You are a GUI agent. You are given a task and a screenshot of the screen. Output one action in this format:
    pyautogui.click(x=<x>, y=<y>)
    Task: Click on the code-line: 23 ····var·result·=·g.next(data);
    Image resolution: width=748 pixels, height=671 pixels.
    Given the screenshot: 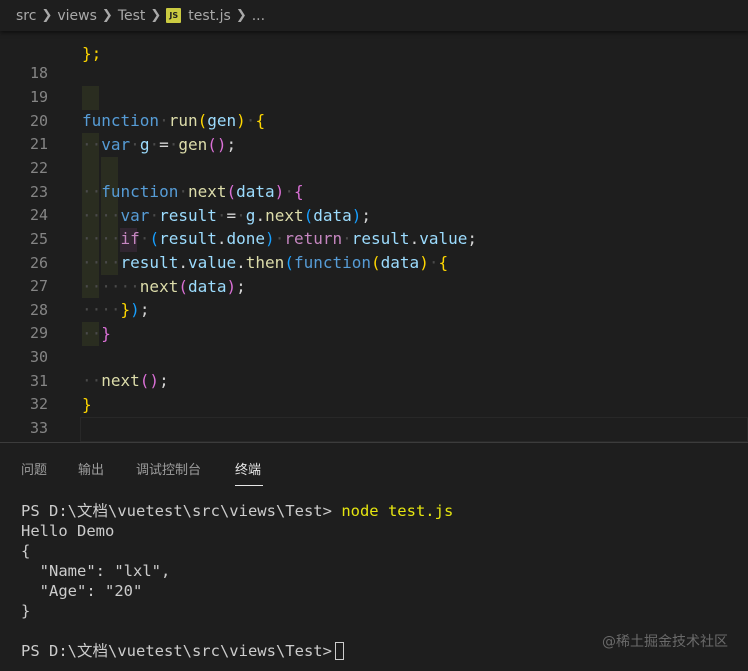 What is the action you would take?
    pyautogui.click(x=374, y=191)
    